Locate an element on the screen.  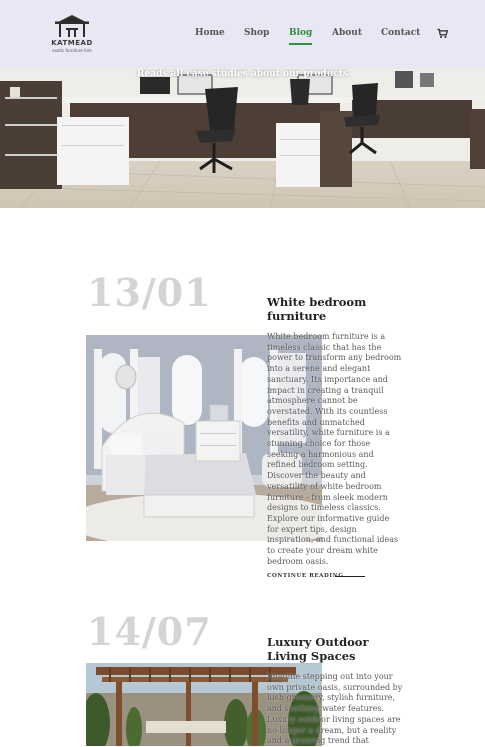
logo-text: KATMEAD is located at coordinates (72, 43).